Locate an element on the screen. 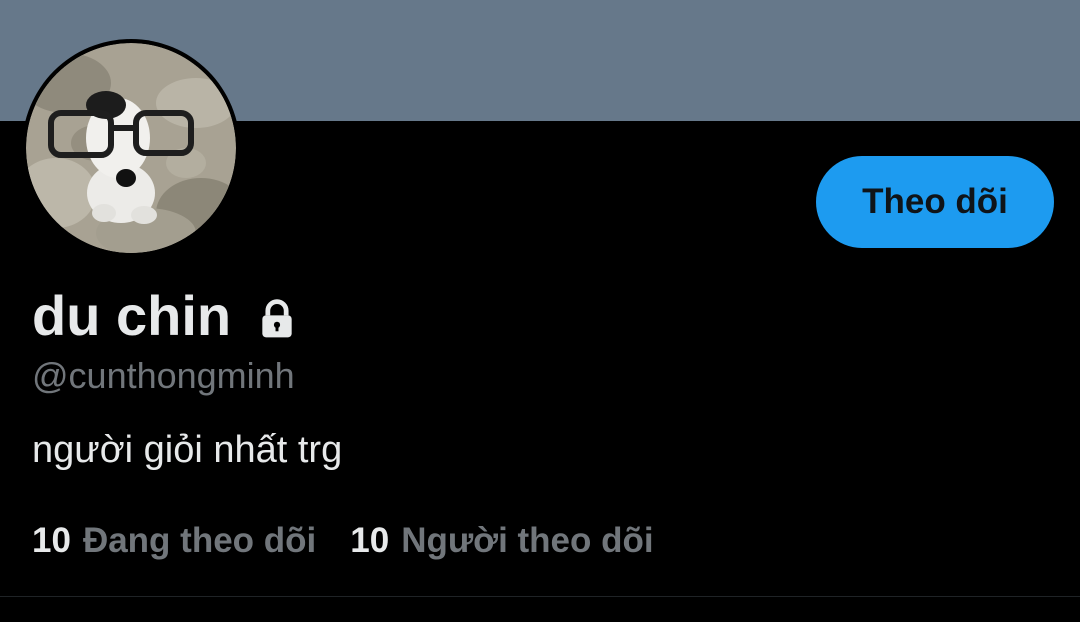  profile-stats: 10 Đang theo dõi 10 Người theo dõi is located at coordinates (360, 541).